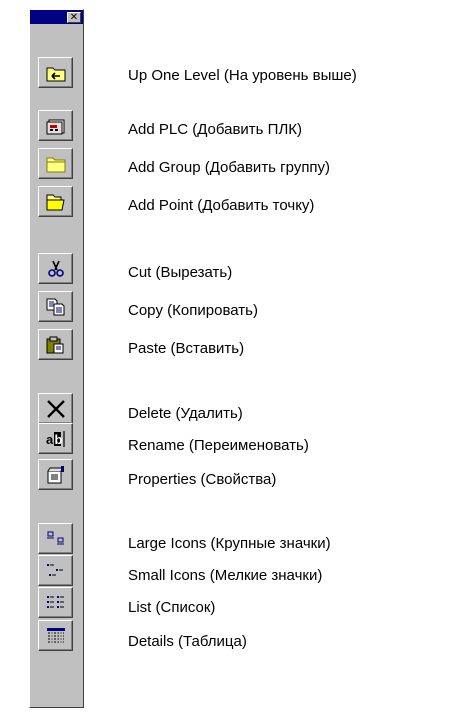 This screenshot has width=456, height=716. I want to click on label-add-plc: Add PLC (Добавить ПЛК), so click(215, 129).